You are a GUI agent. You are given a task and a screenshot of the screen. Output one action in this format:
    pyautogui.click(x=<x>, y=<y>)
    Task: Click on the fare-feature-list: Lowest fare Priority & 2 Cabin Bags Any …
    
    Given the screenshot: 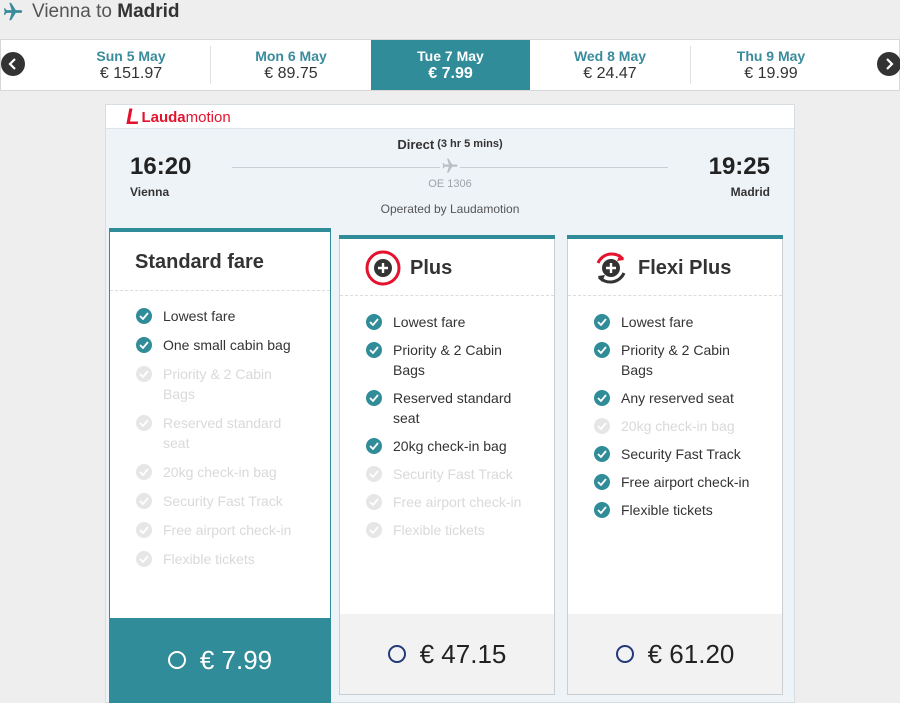 What is the action you would take?
    pyautogui.click(x=675, y=416)
    